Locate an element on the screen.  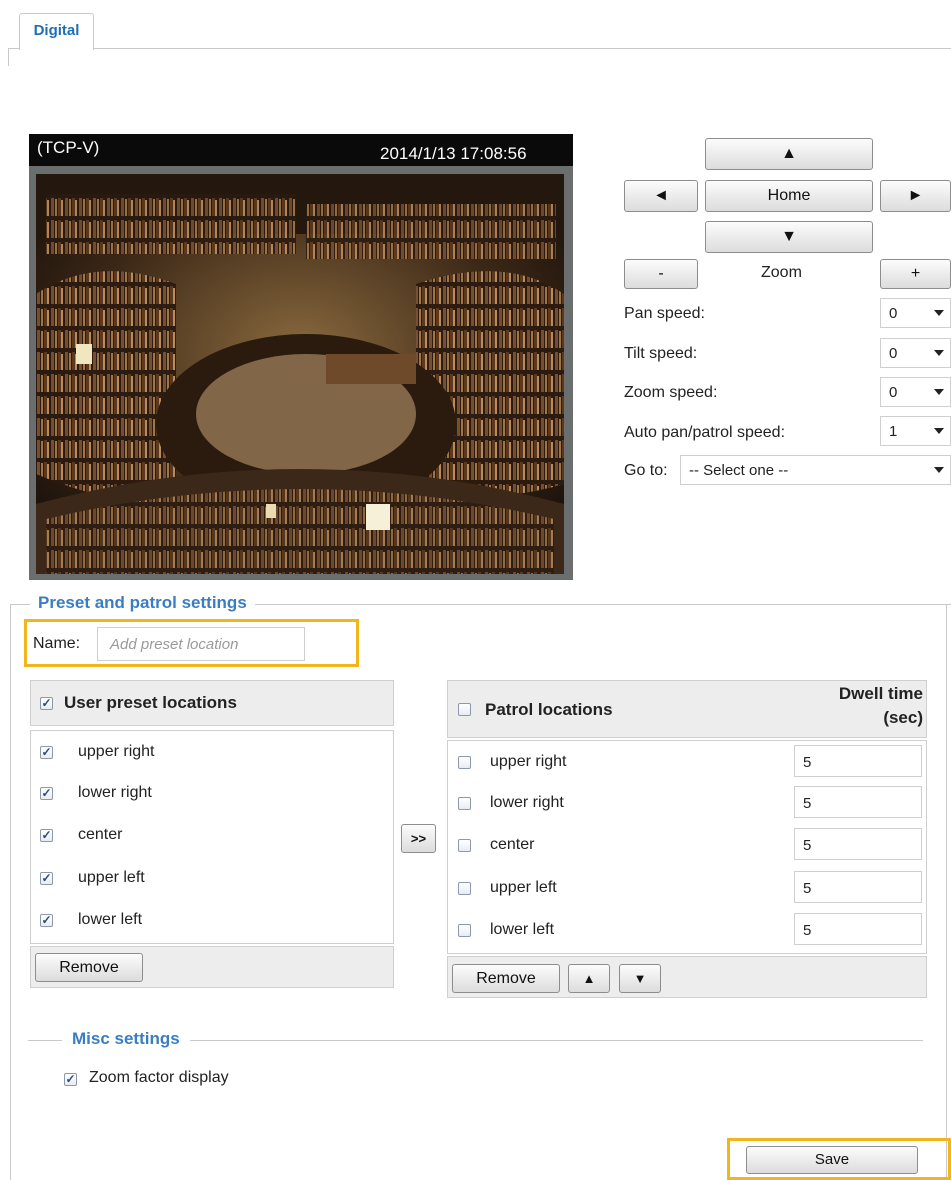
pan-speed-value: 0 is located at coordinates (893, 313).